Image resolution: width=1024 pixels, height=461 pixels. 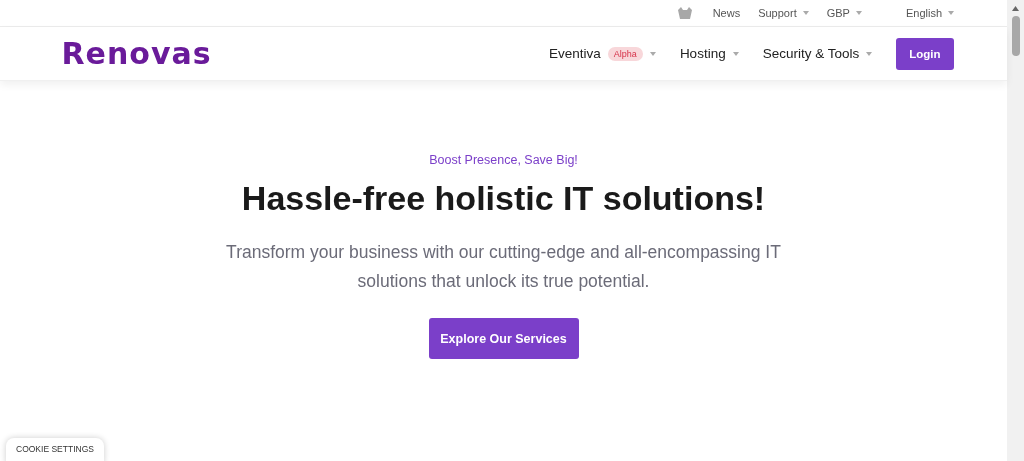 I want to click on logo: Renovas, so click(x=136, y=53).